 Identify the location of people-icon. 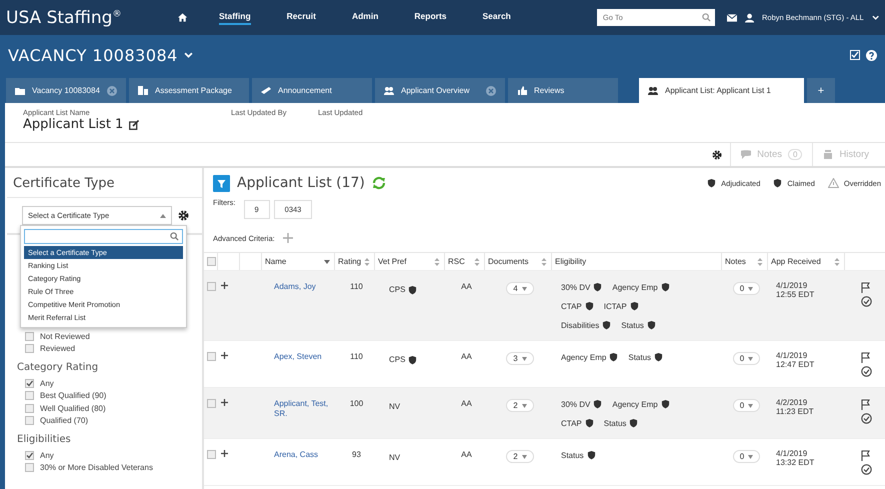
(389, 90).